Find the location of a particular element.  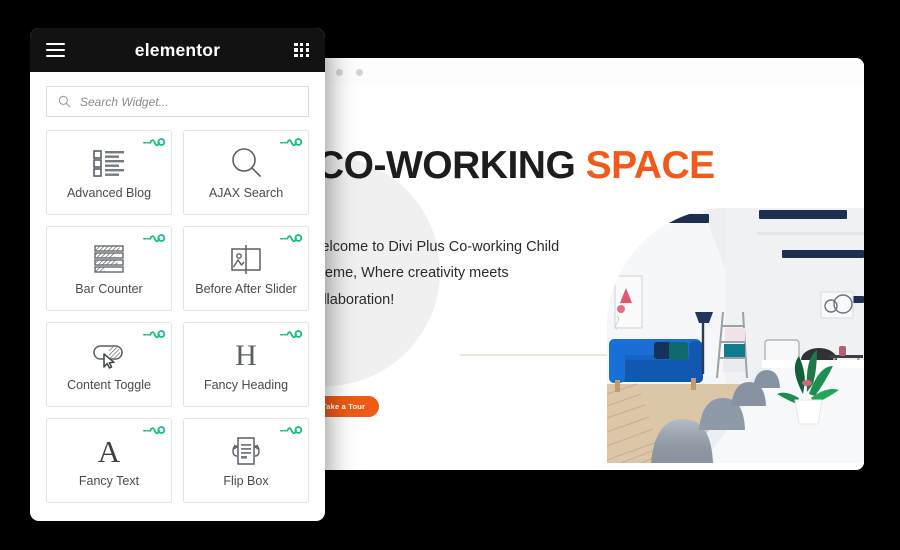

widget-card-advanced-blog: Advanced Blog is located at coordinates (109, 172).